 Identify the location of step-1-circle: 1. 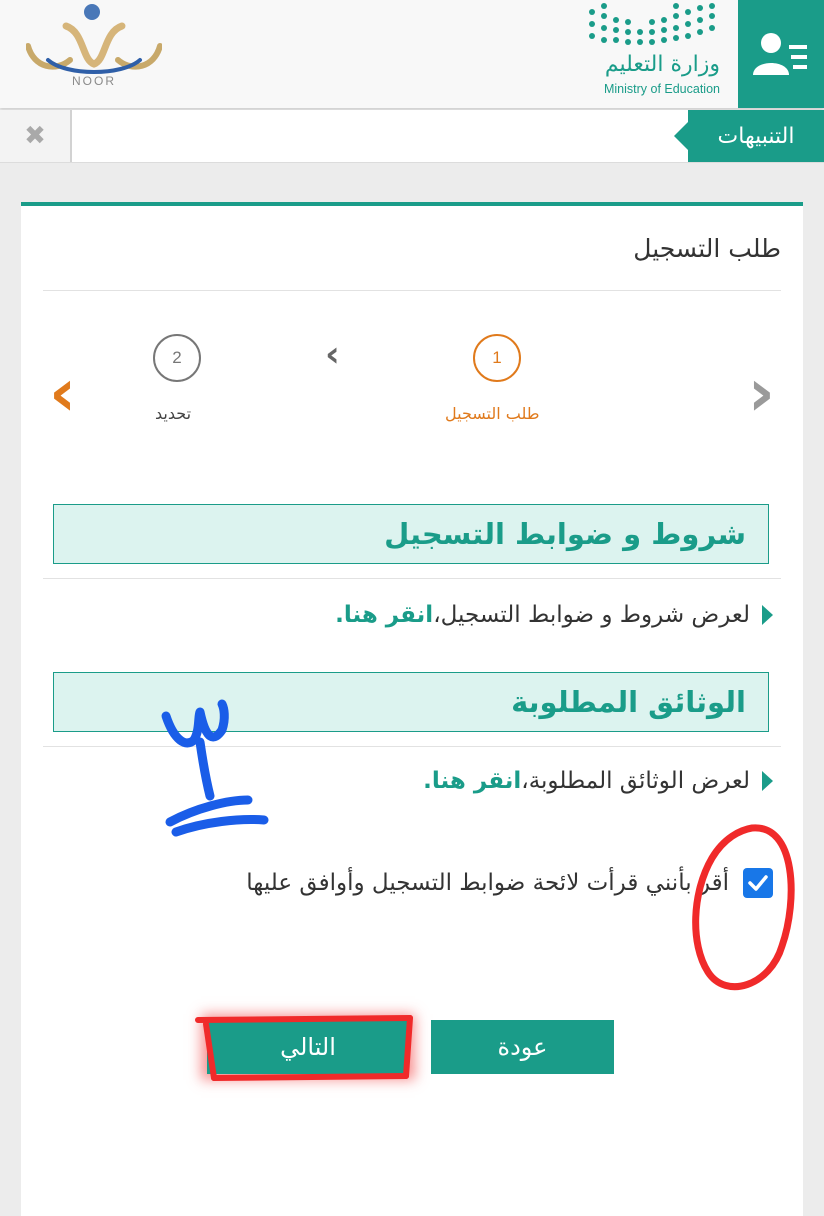
(497, 358).